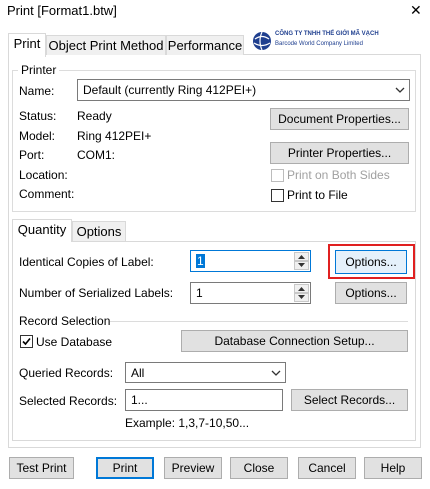 This screenshot has height=489, width=430. What do you see at coordinates (65, 321) in the screenshot?
I see `record-selection-title: Record Selection` at bounding box center [65, 321].